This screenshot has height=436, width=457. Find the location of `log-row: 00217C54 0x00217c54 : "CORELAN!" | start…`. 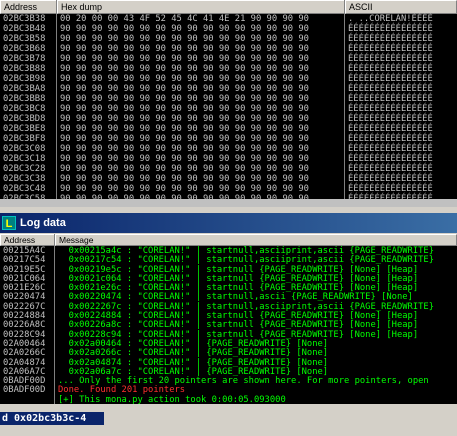

log-row: 00217C54 0x00217c54 : "CORELAN!" | start… is located at coordinates (228, 260).